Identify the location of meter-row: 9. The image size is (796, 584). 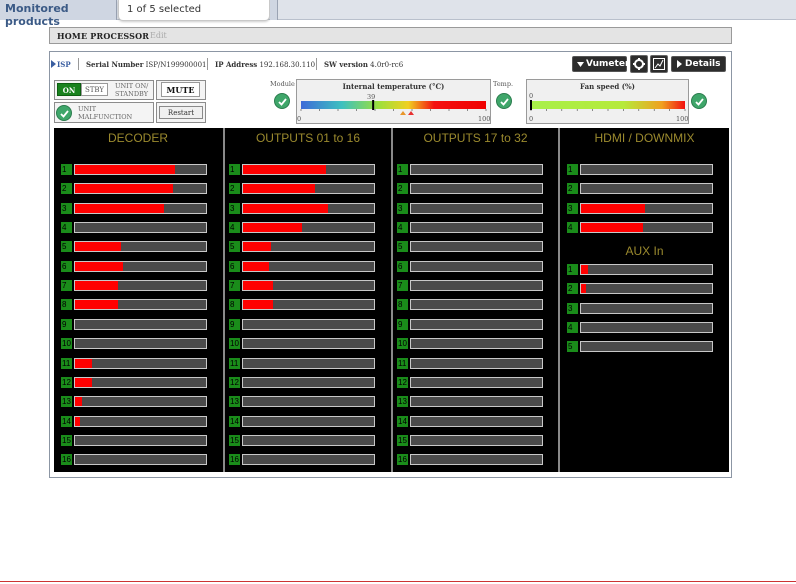
(136, 324).